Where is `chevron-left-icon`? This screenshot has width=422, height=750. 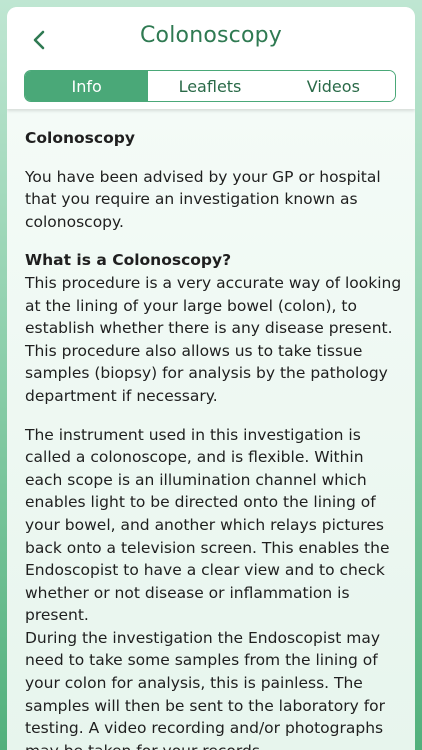
chevron-left-icon is located at coordinates (39, 40).